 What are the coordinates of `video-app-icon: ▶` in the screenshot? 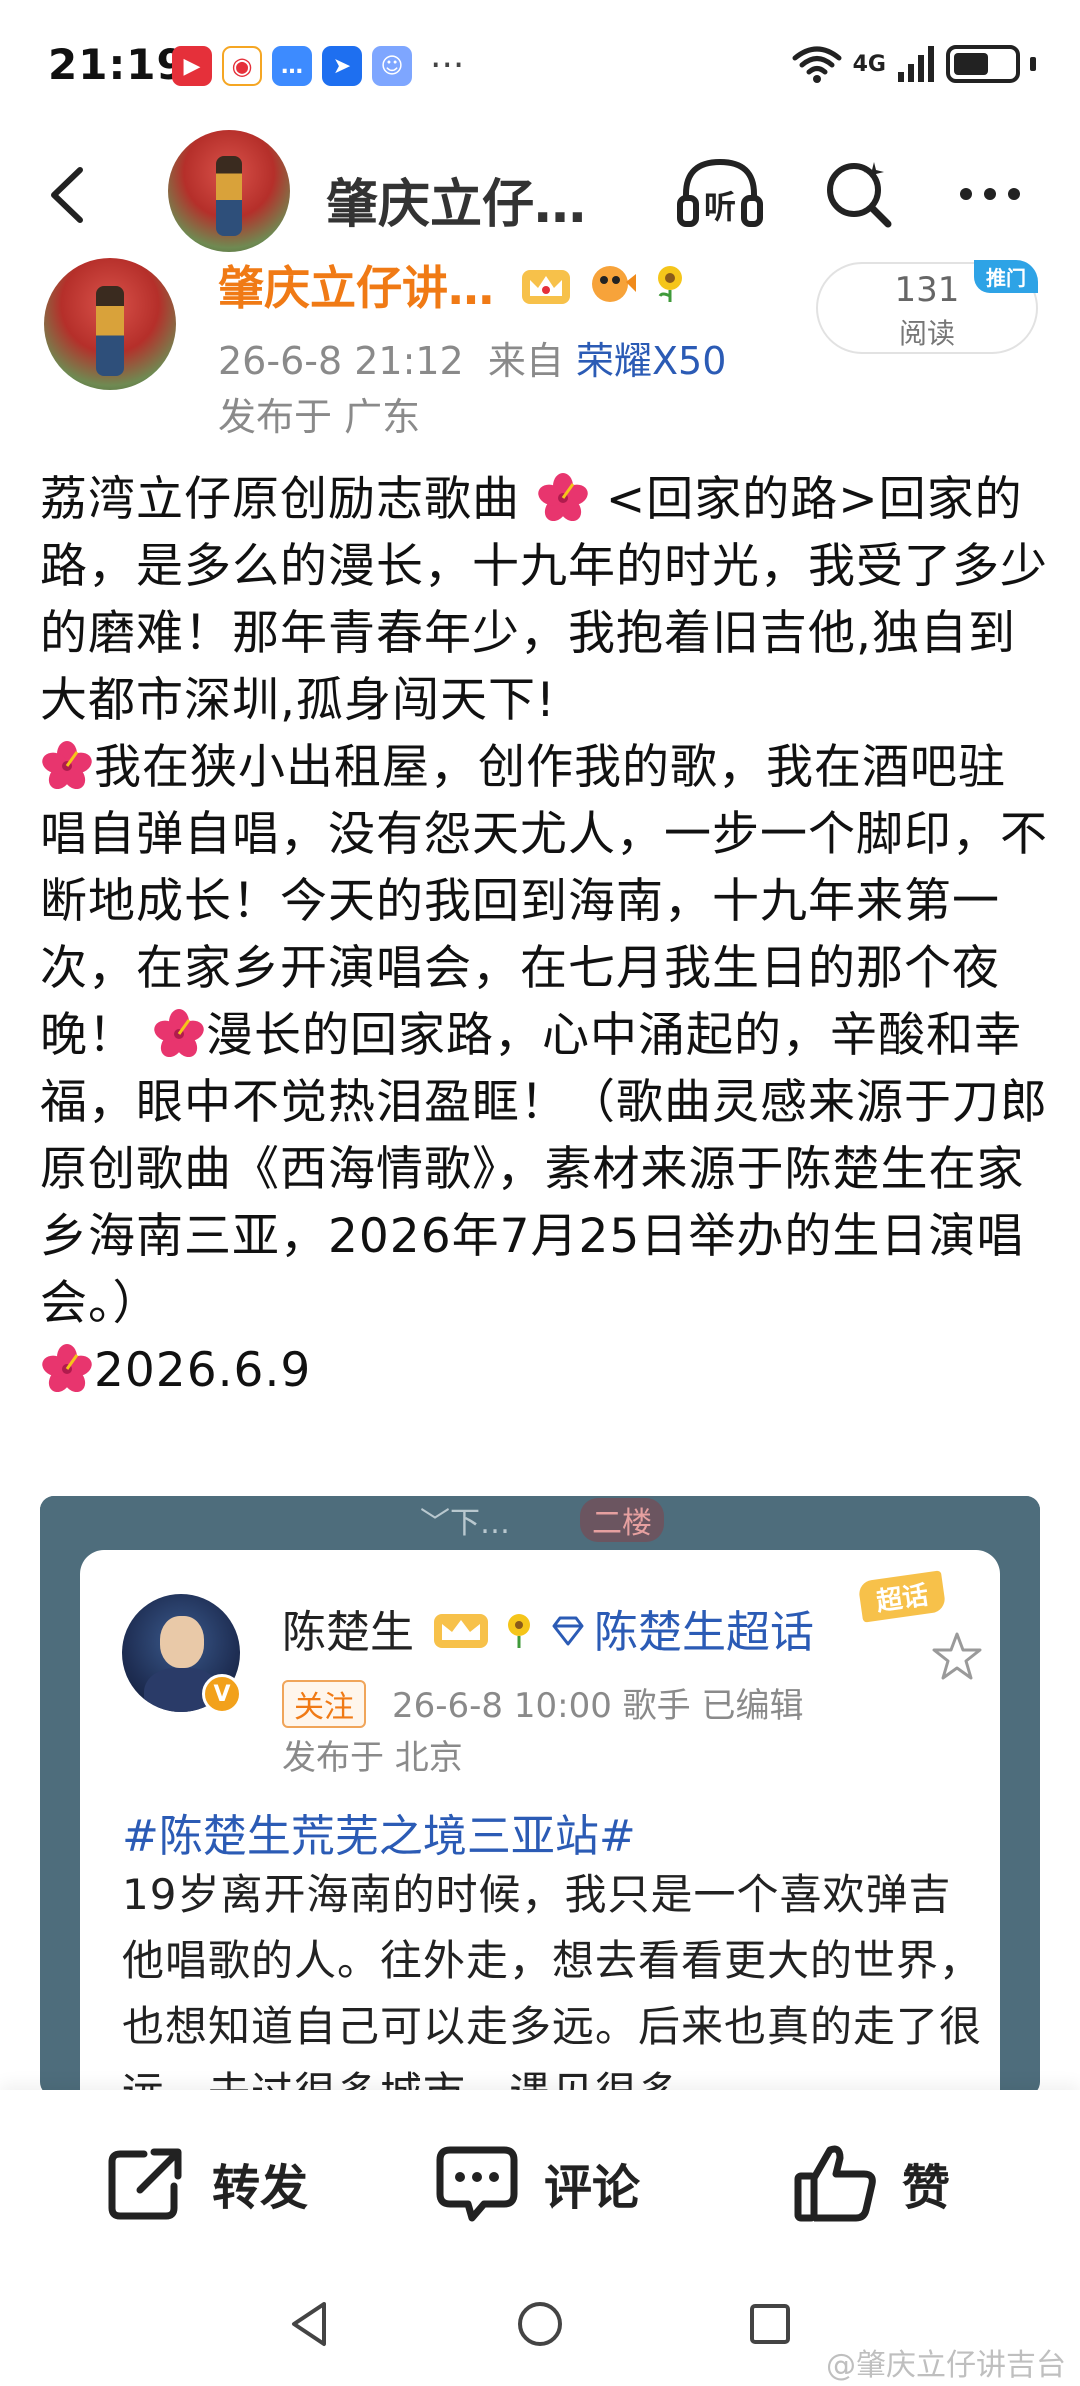 It's located at (192, 66).